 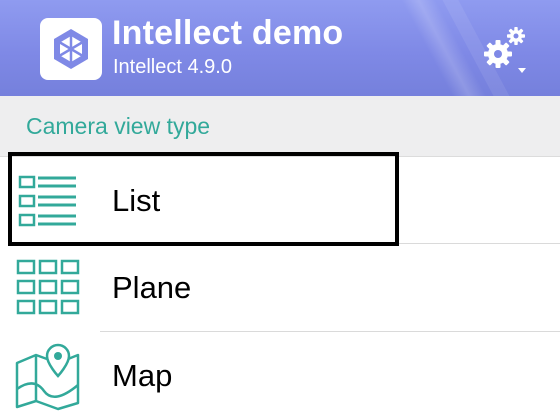 I want to click on grid-icon, so click(x=48, y=288).